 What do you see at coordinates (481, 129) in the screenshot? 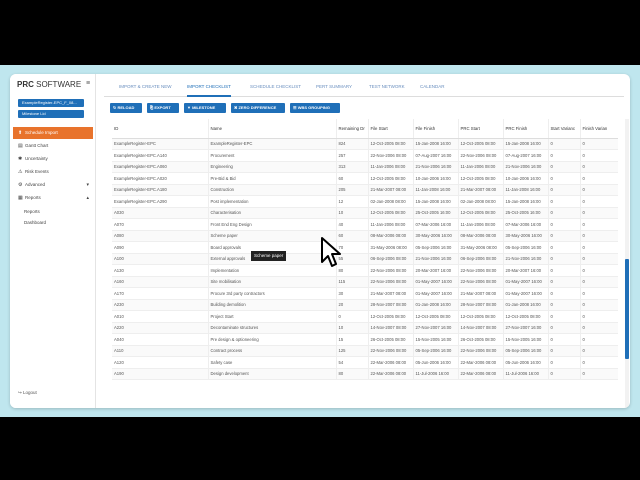
I see `column-header: PRC Start` at bounding box center [481, 129].